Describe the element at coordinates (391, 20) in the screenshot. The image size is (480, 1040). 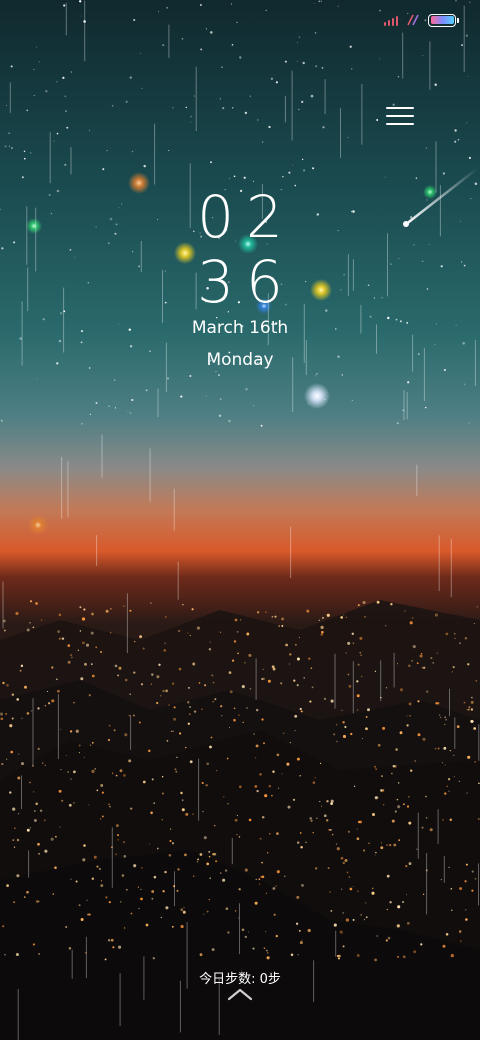
I see `signal-icon` at that location.